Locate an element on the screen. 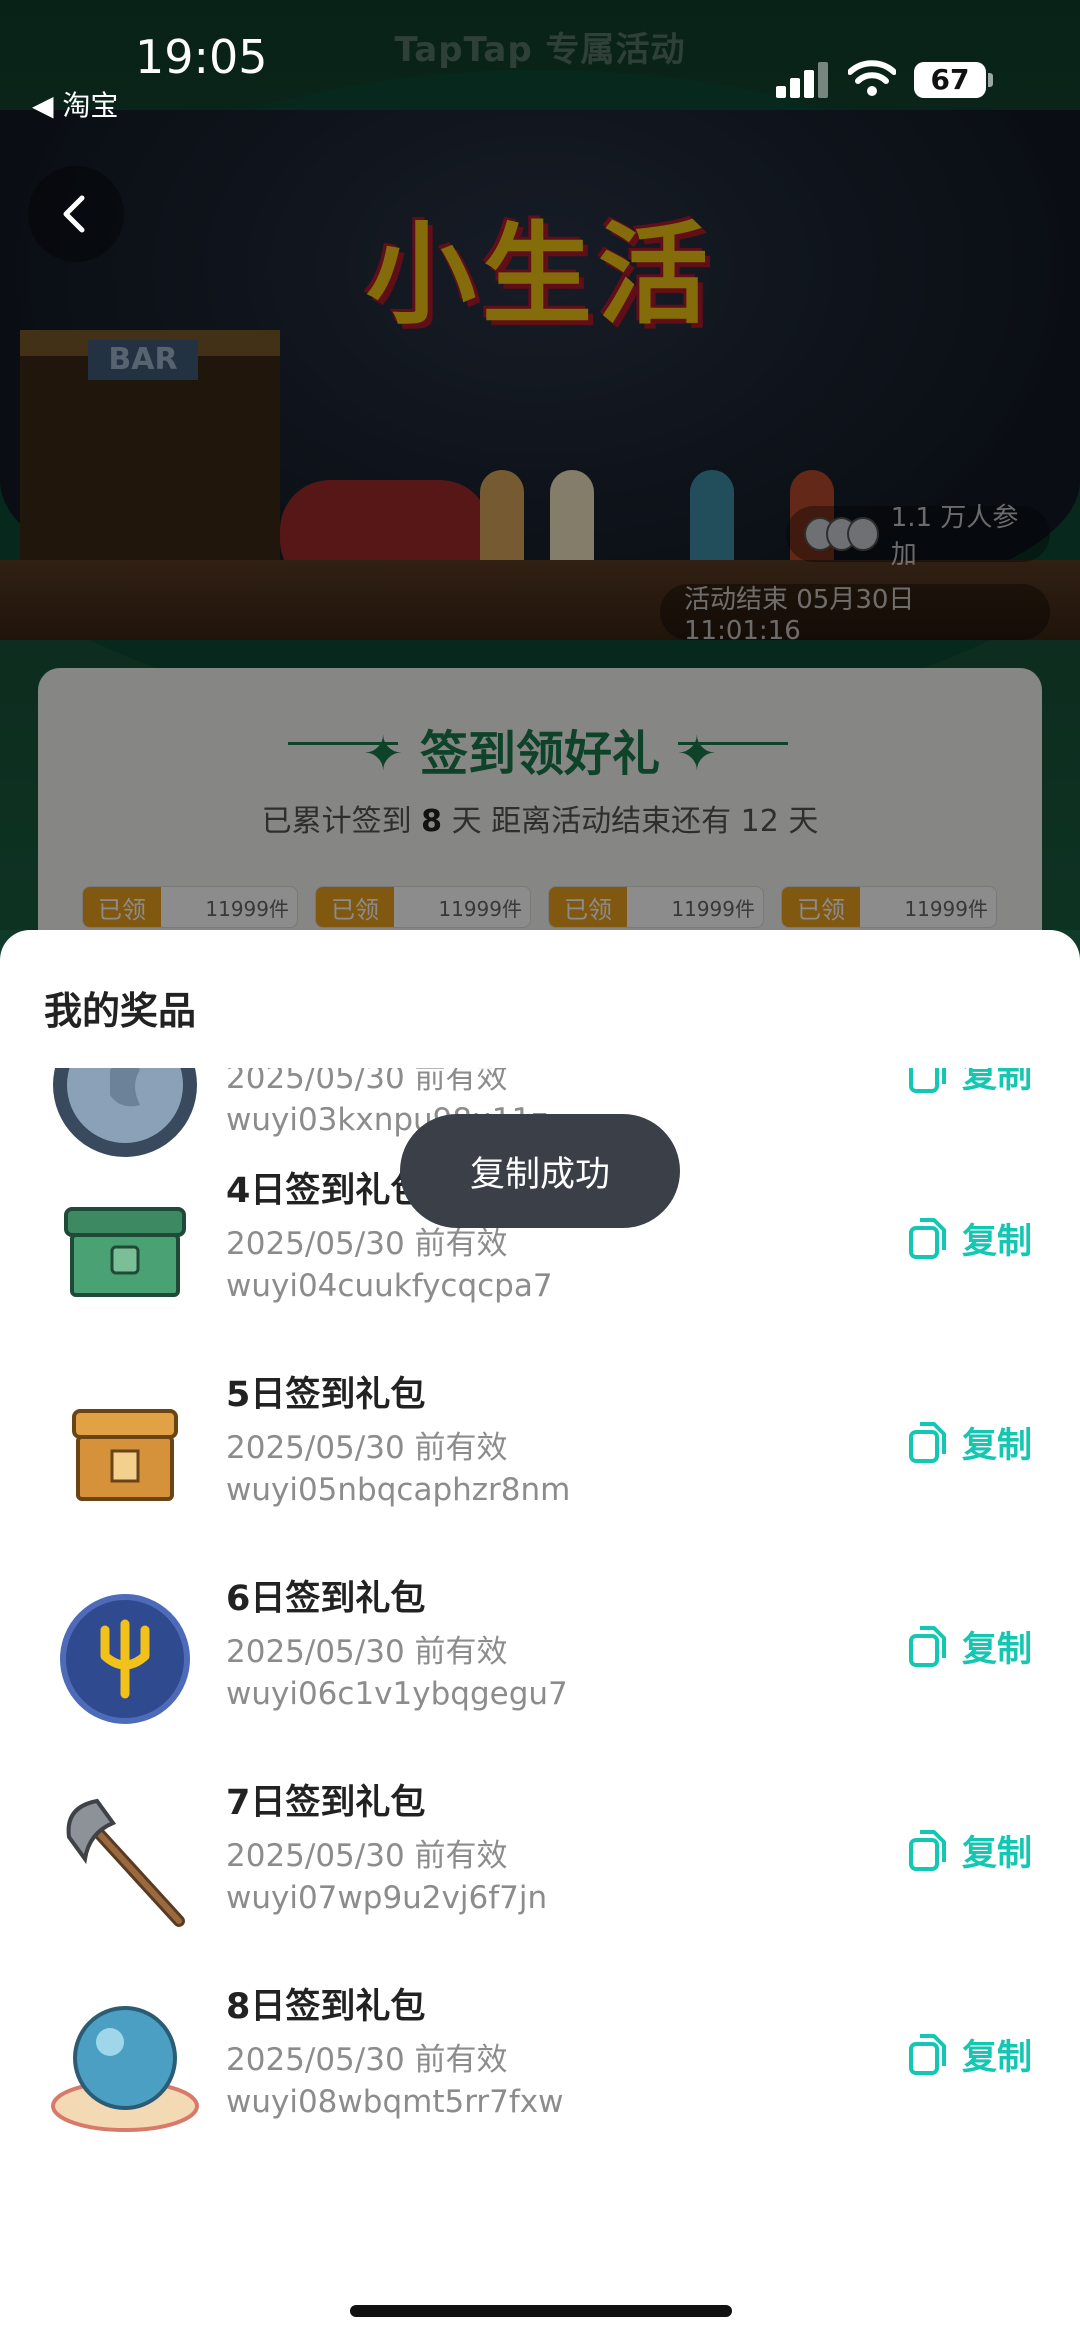 The width and height of the screenshot is (1080, 2341). prize-code: wuyi05nbqcaphzr8nm is located at coordinates (398, 1490).